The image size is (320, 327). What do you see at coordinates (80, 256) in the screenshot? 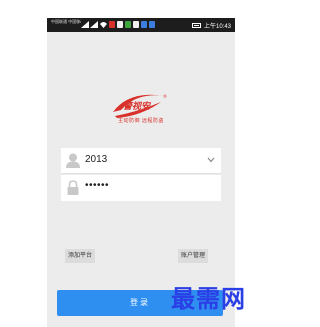
I see `add-platform-button: 添加平台` at bounding box center [80, 256].